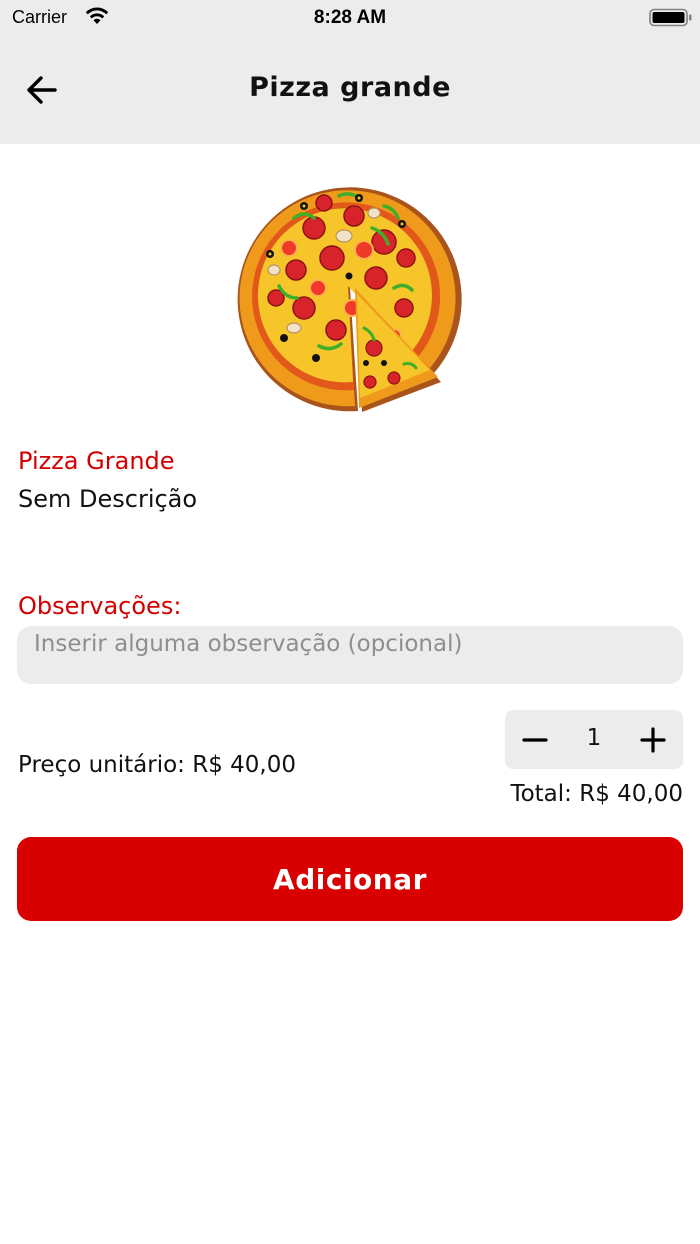 The height and width of the screenshot is (1244, 700). I want to click on unit-price: Preço unitário: R$ 40,00, so click(157, 765).